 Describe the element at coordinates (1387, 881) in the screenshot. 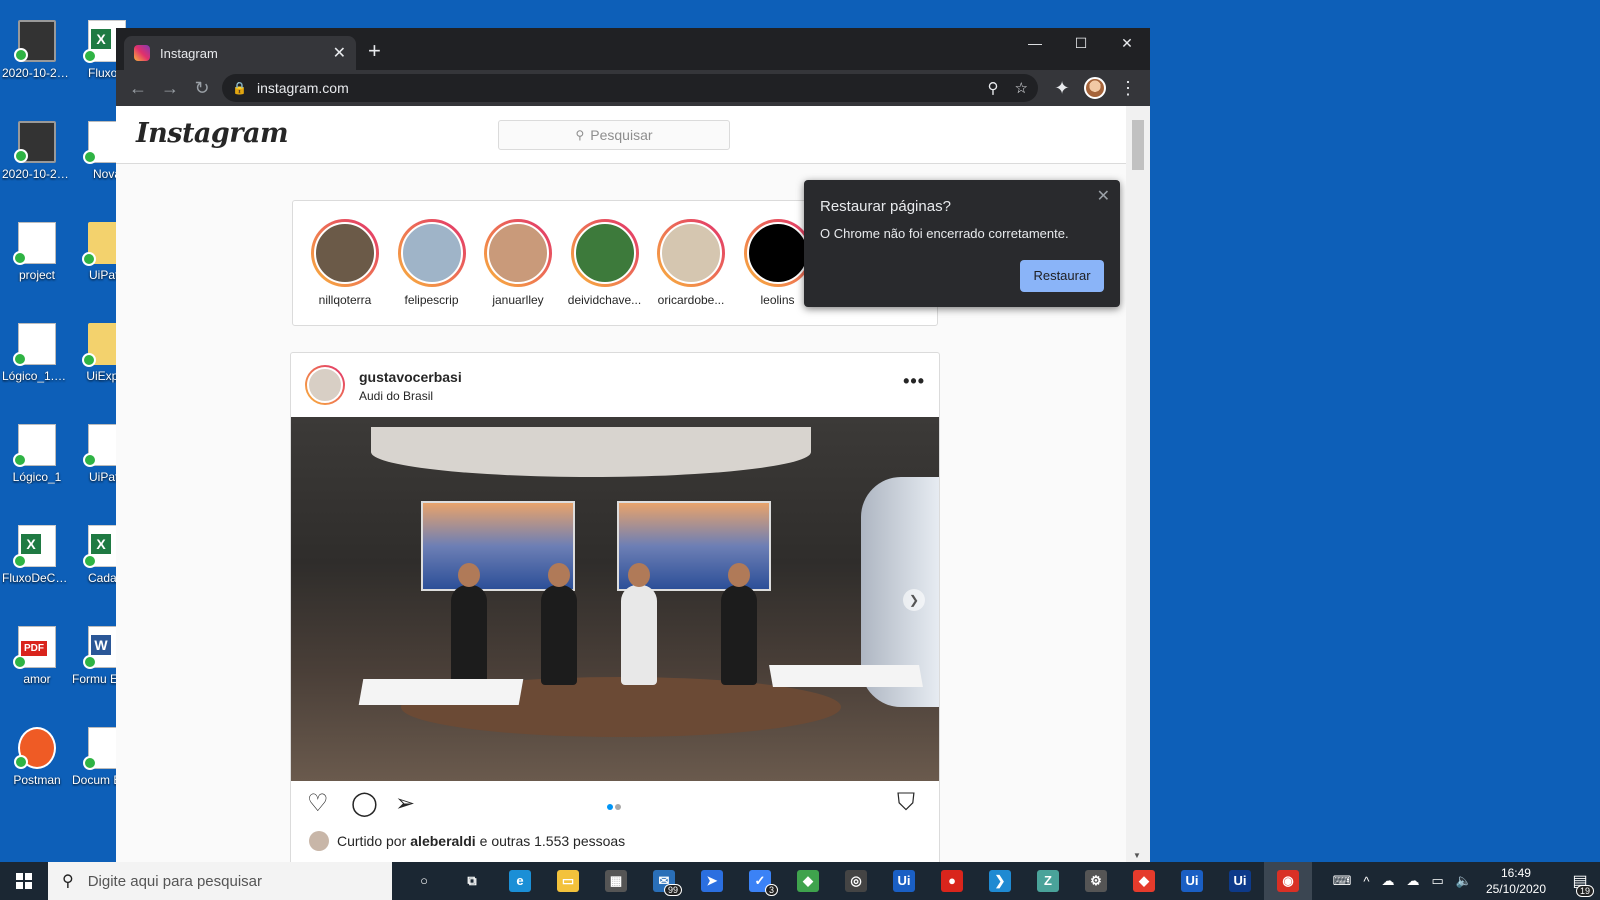

I see `onedrive-cloud-icon: ☁` at that location.